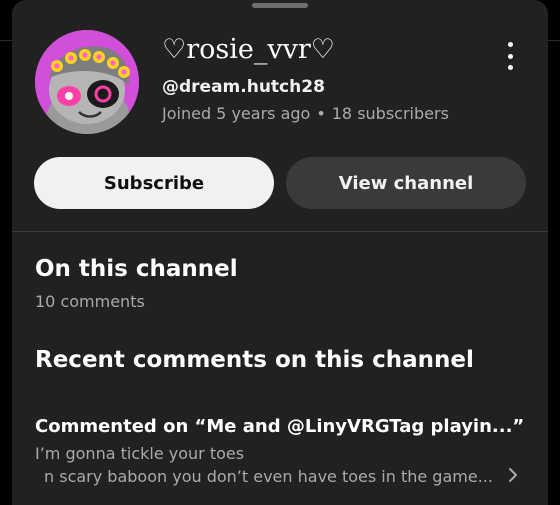  Describe the element at coordinates (280, 5) in the screenshot. I see `drag-handle` at that location.